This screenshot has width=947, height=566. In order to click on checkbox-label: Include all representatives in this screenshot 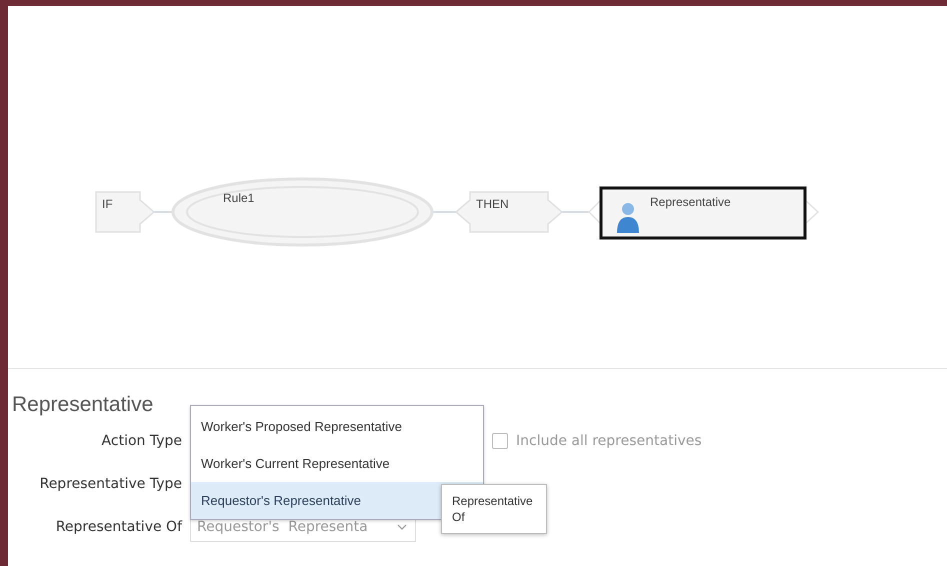, I will do `click(609, 441)`.